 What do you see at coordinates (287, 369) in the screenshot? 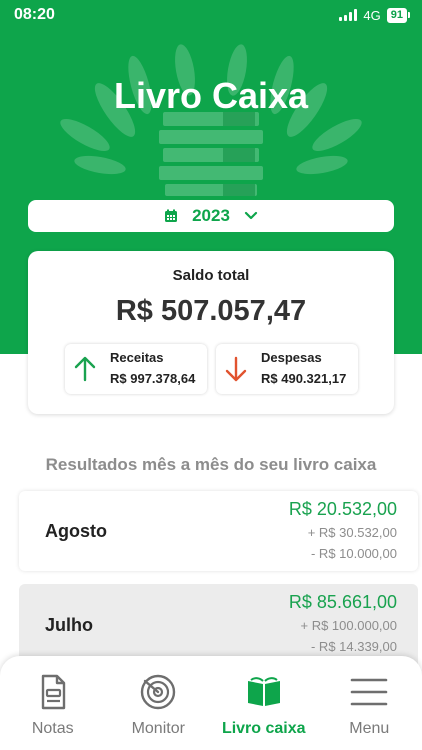
I see `expense-card: Despesas R$ 490.321,17` at bounding box center [287, 369].